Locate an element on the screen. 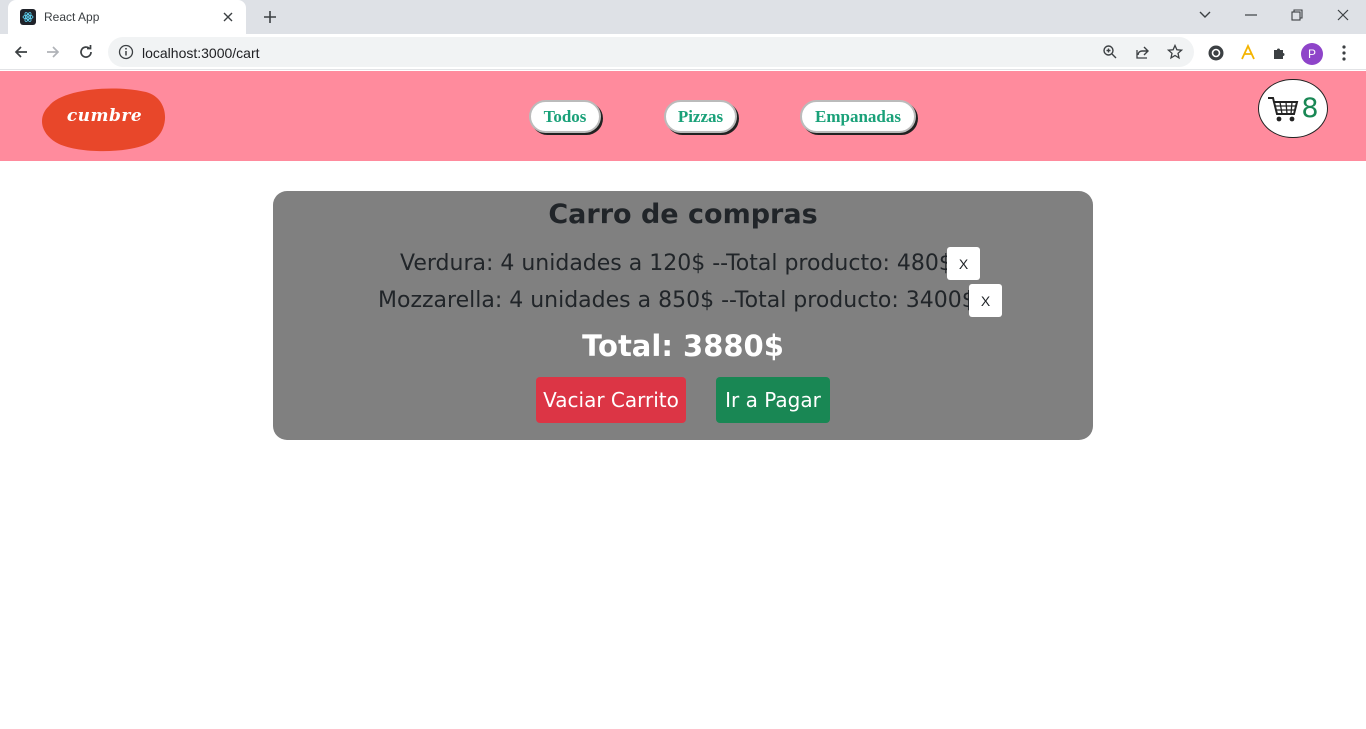  go-to-pay-button: Ir a Pagar is located at coordinates (773, 400).